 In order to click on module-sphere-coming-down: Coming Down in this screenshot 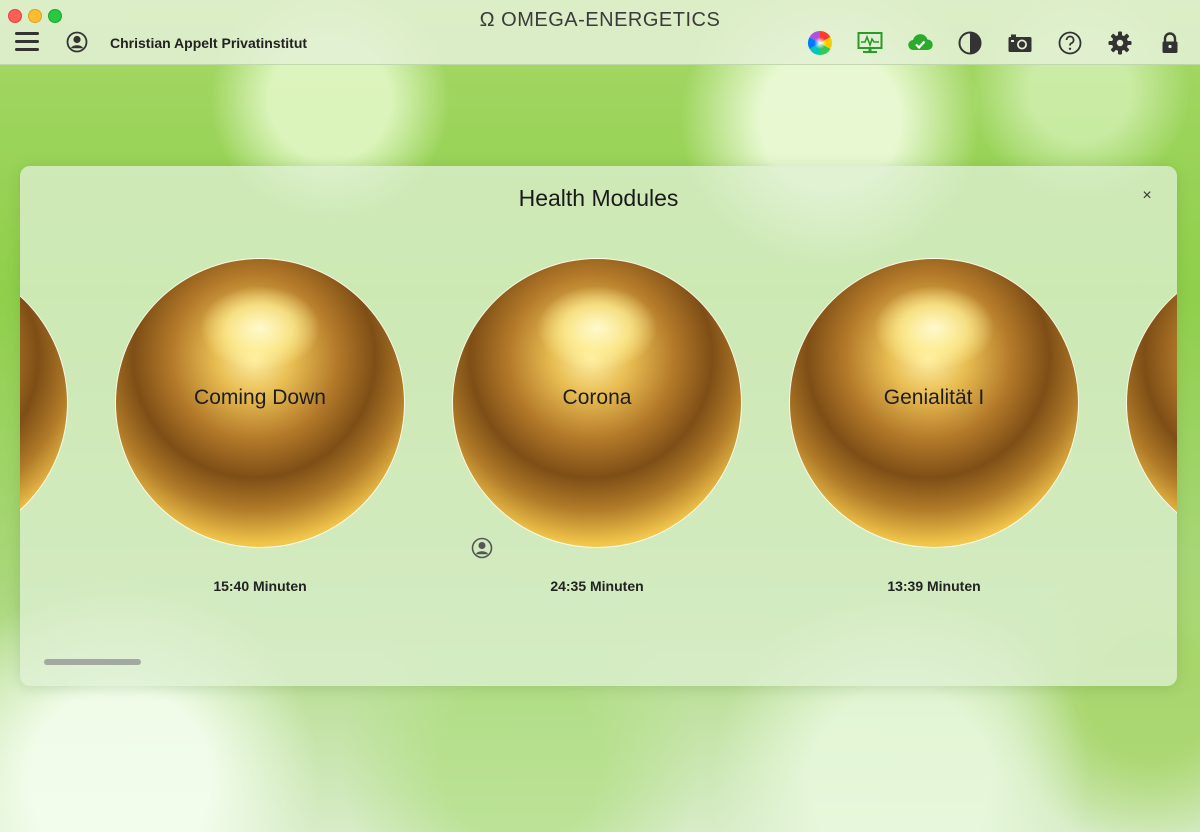, I will do `click(260, 403)`.